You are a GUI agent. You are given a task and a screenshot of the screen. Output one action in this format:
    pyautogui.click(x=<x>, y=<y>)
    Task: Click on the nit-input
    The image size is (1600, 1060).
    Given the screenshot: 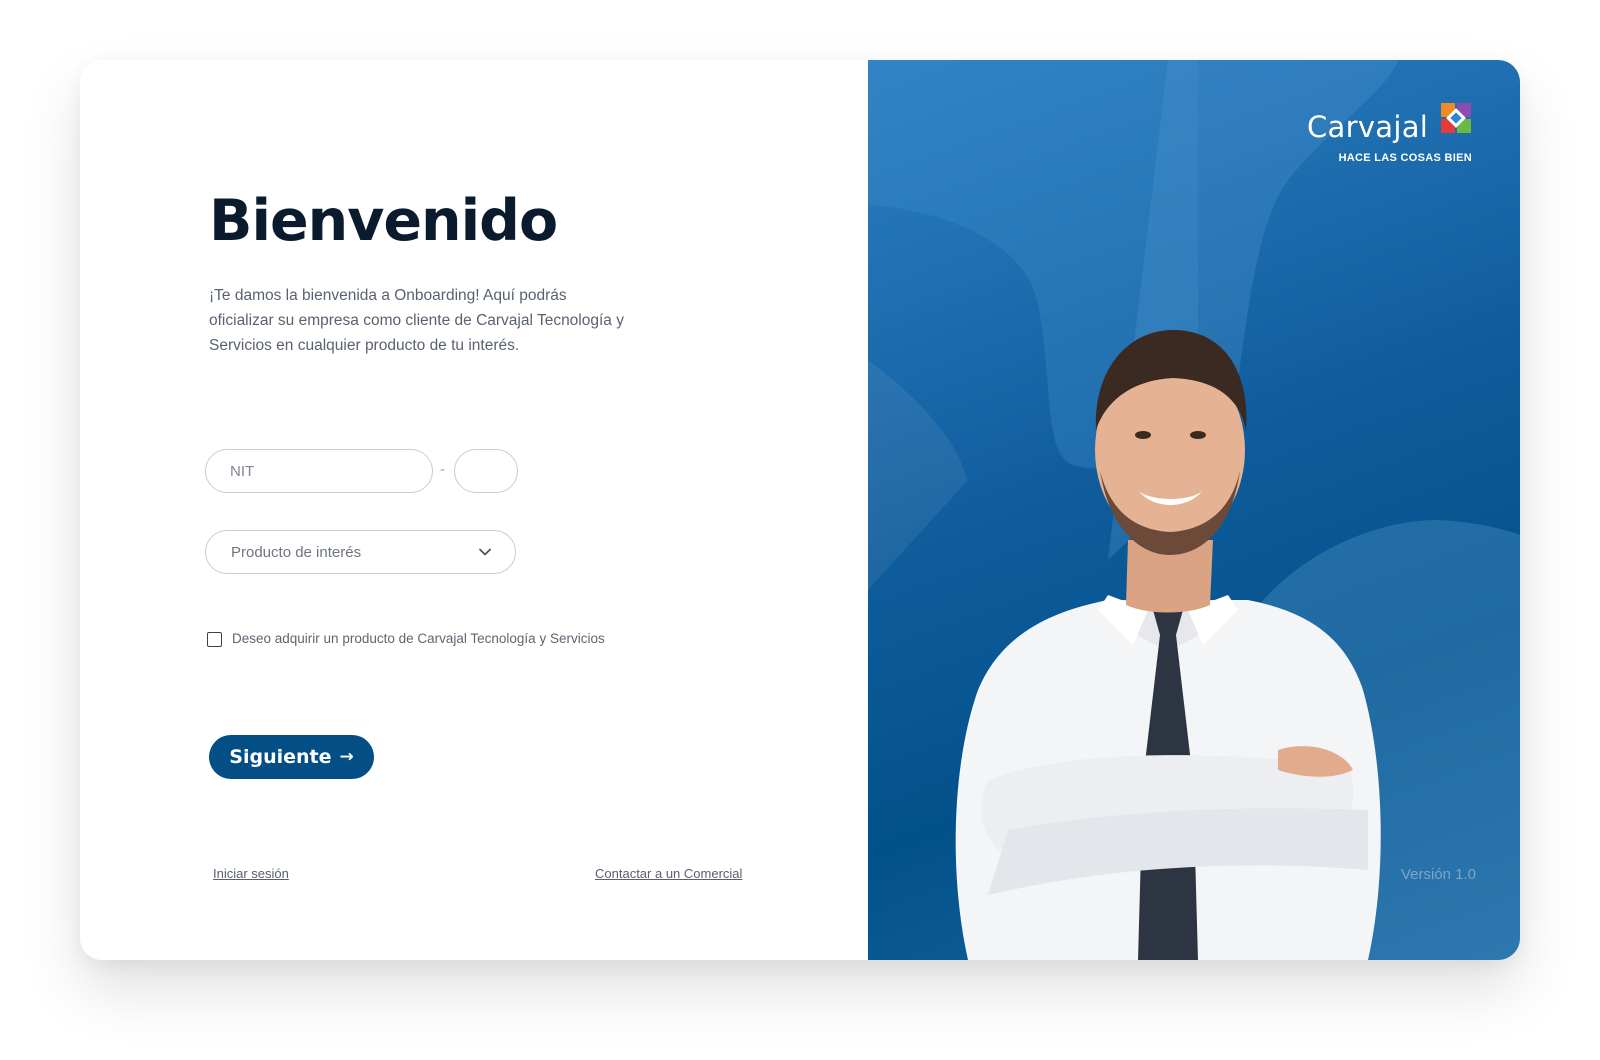 What is the action you would take?
    pyautogui.click(x=319, y=471)
    